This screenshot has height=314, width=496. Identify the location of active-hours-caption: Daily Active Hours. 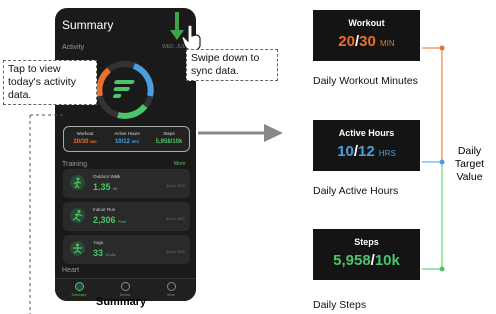
(356, 191).